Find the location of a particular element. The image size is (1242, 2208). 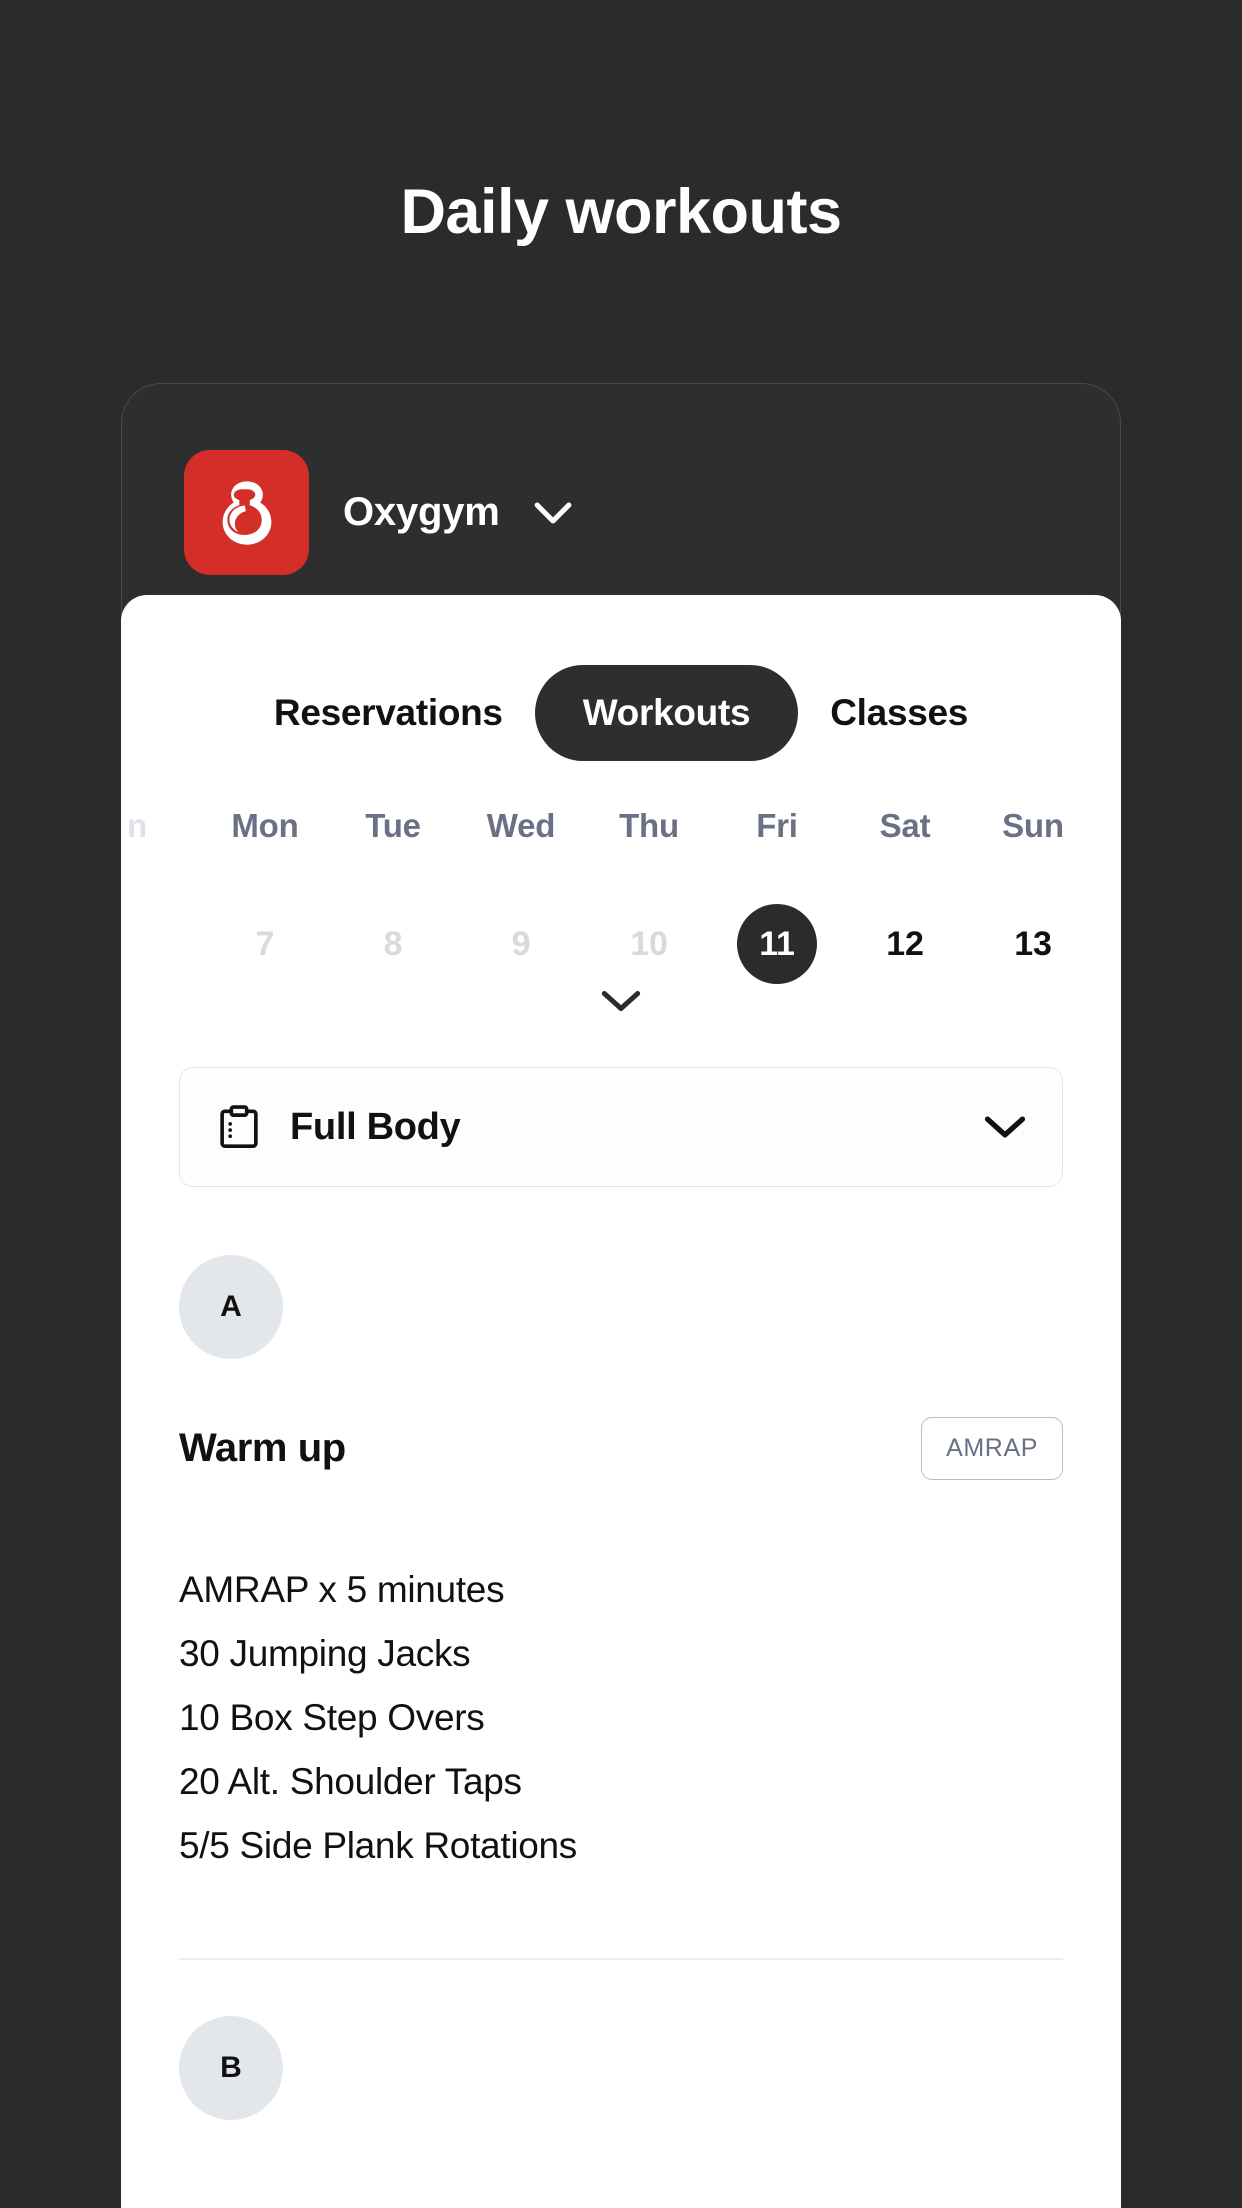

block-exercise-line: 10 Box Step Overs is located at coordinates (332, 1717).